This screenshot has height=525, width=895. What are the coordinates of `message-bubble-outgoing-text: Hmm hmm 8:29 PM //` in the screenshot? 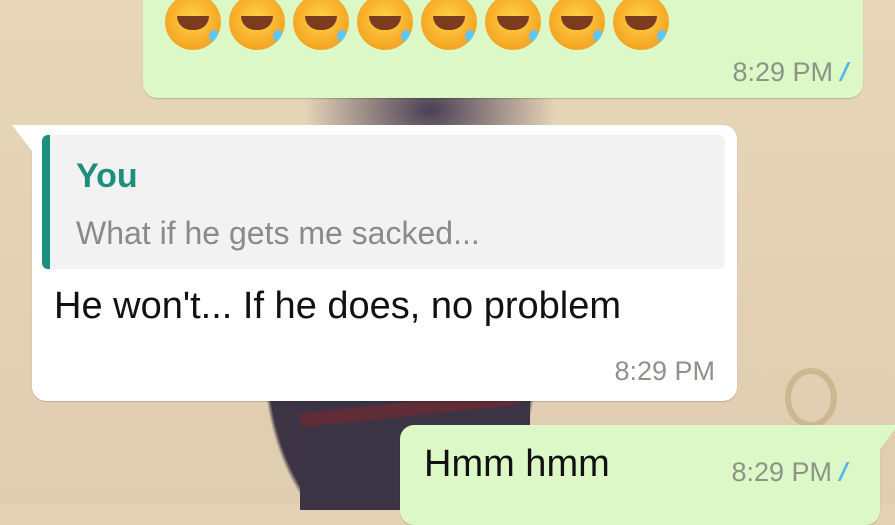 It's located at (647, 475).